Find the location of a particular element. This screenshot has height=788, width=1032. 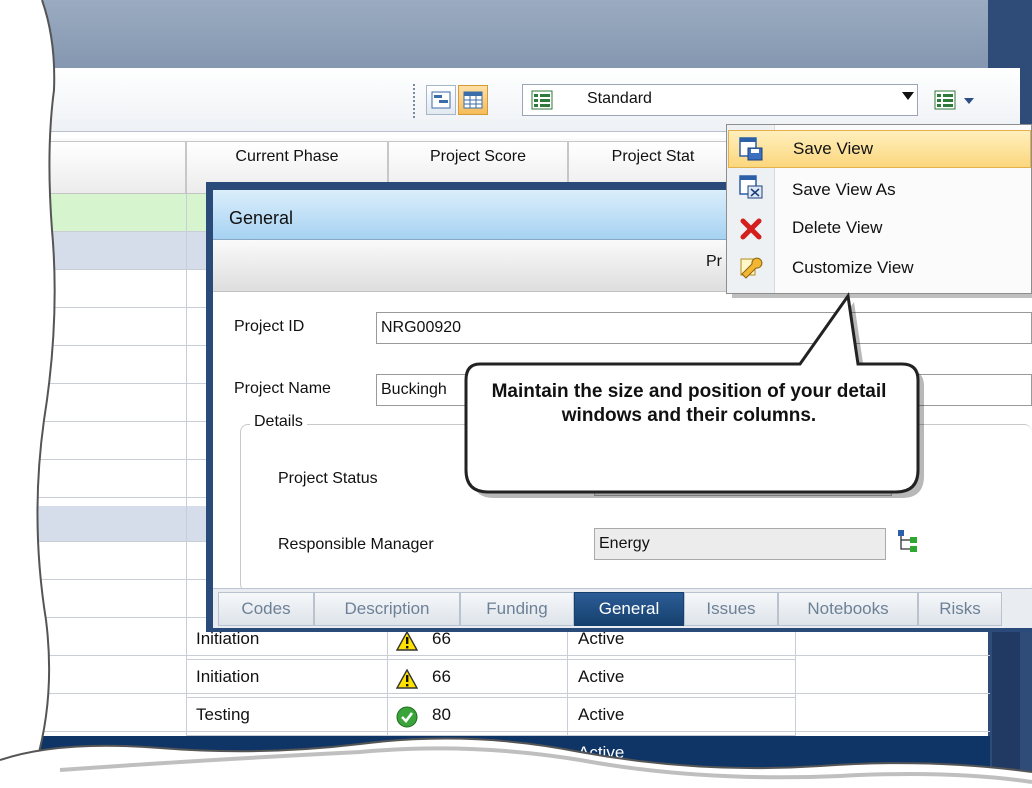

menu-item-label: Customize View is located at coordinates (853, 267).